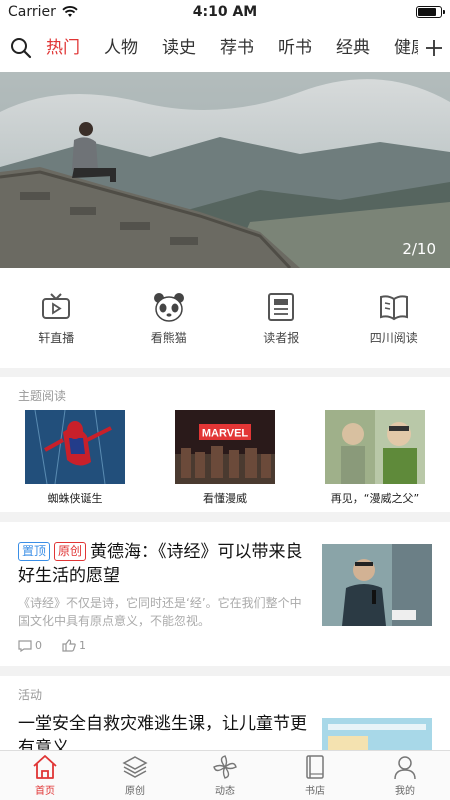 The height and width of the screenshot is (800, 450). I want to click on battery-icon, so click(430, 12).